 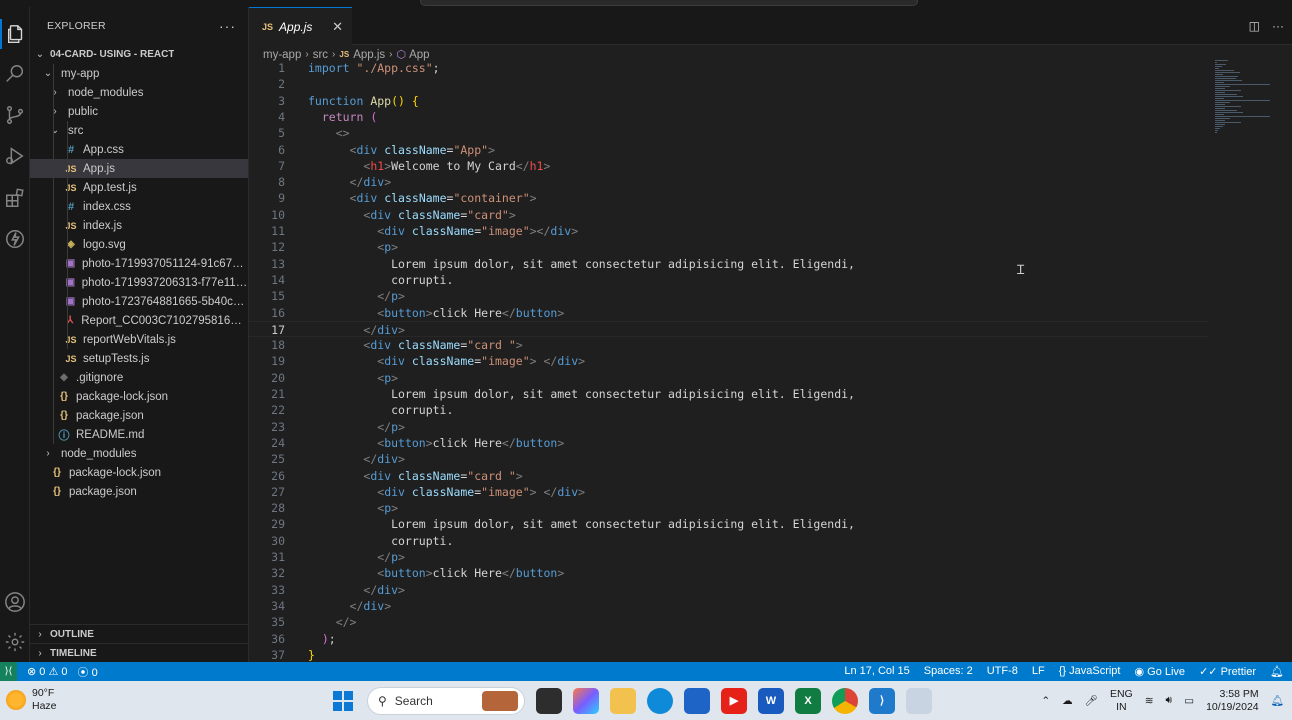 What do you see at coordinates (337, 27) in the screenshot?
I see `close-tab-icon: ✕` at bounding box center [337, 27].